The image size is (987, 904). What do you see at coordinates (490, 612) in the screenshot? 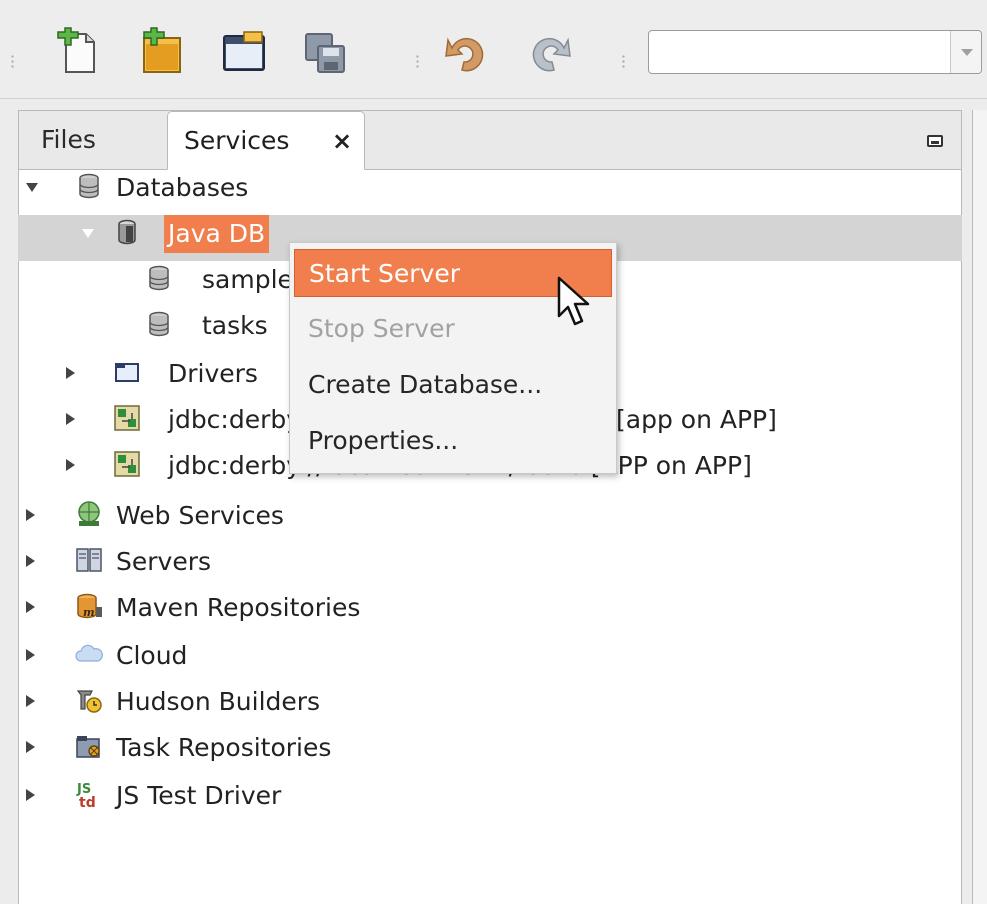
I see `tree-node-maven-repositories: m Maven Repositories` at bounding box center [490, 612].